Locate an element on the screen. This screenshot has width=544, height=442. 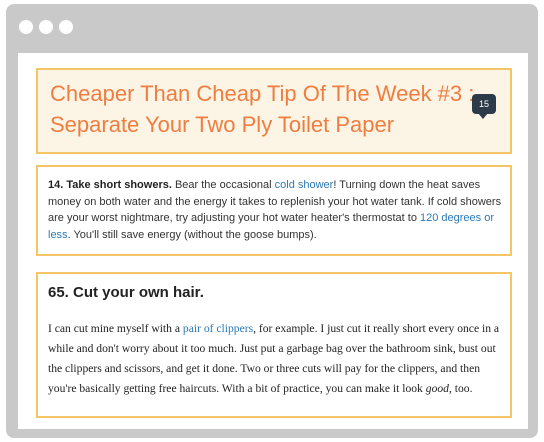
close-window-button is located at coordinates (26, 27).